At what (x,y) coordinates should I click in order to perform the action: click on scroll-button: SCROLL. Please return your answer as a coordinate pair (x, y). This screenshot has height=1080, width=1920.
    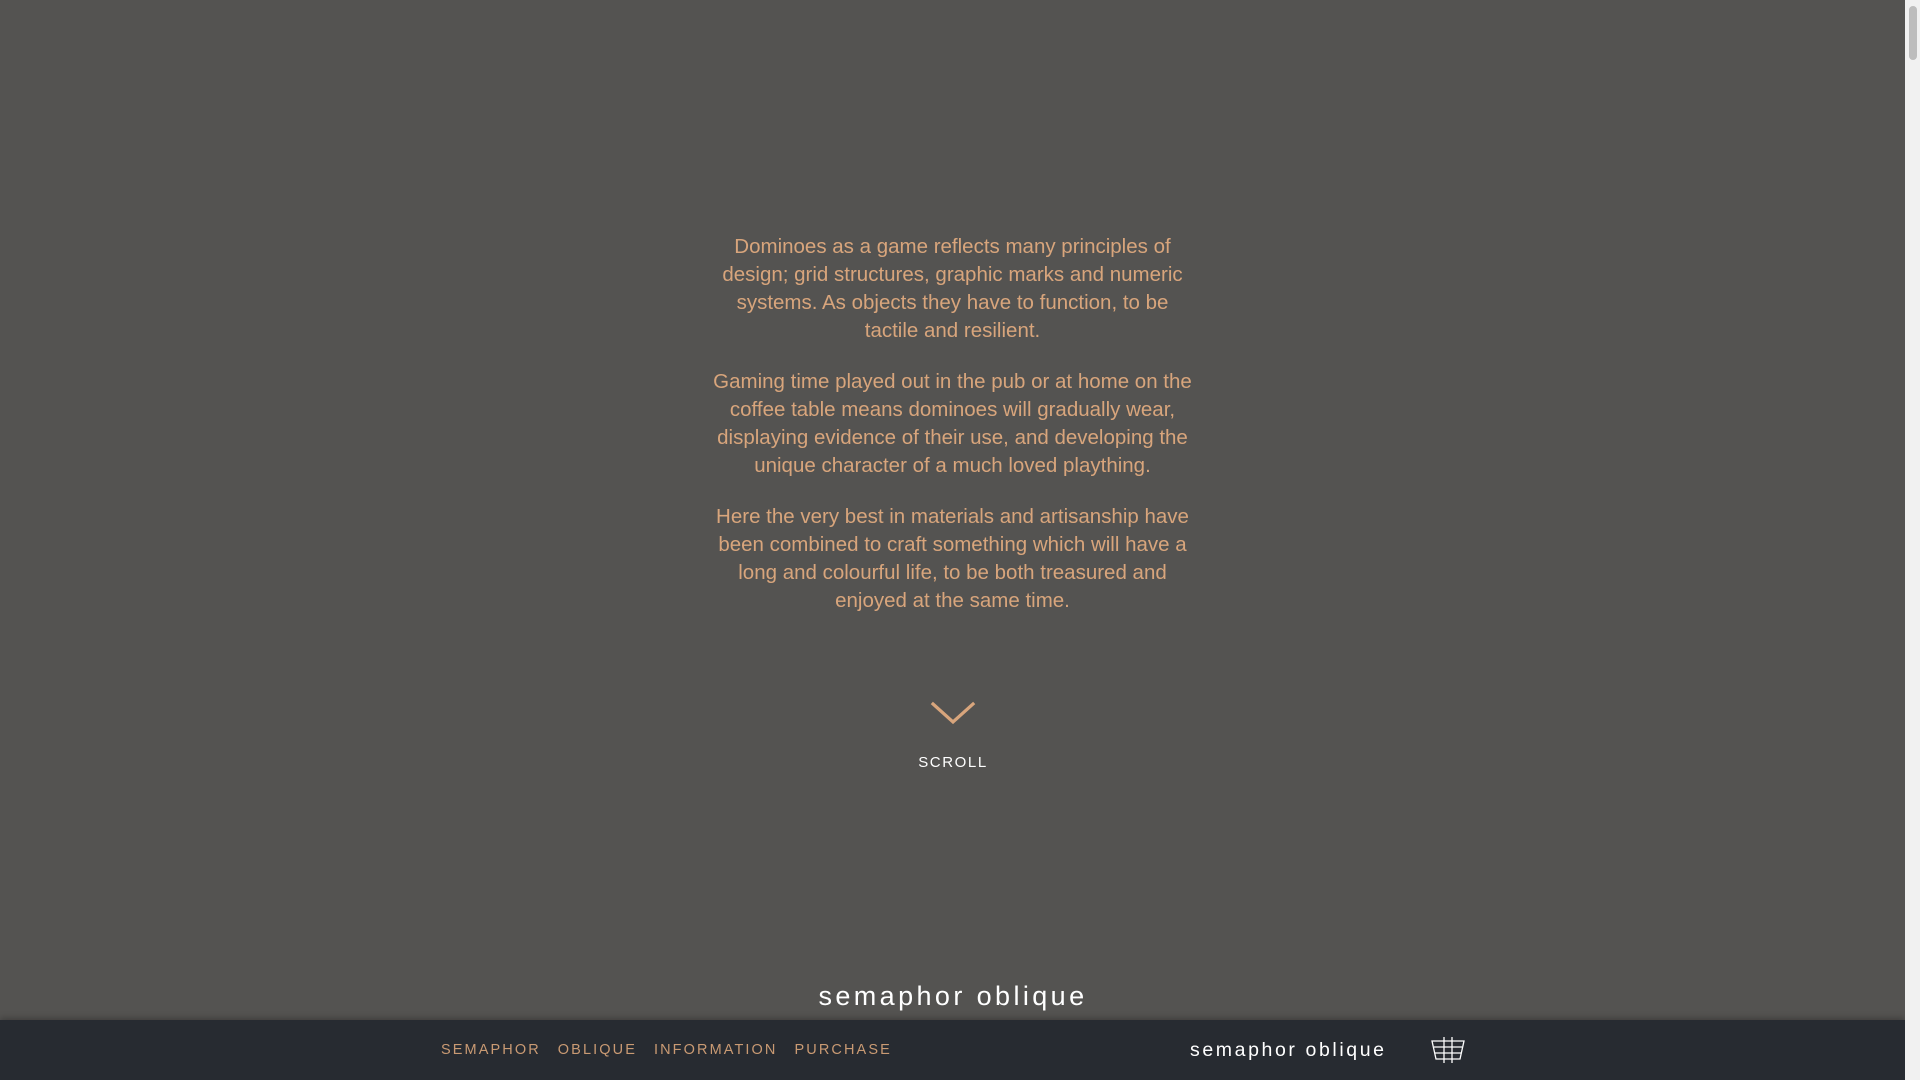
    Looking at the image, I should click on (953, 735).